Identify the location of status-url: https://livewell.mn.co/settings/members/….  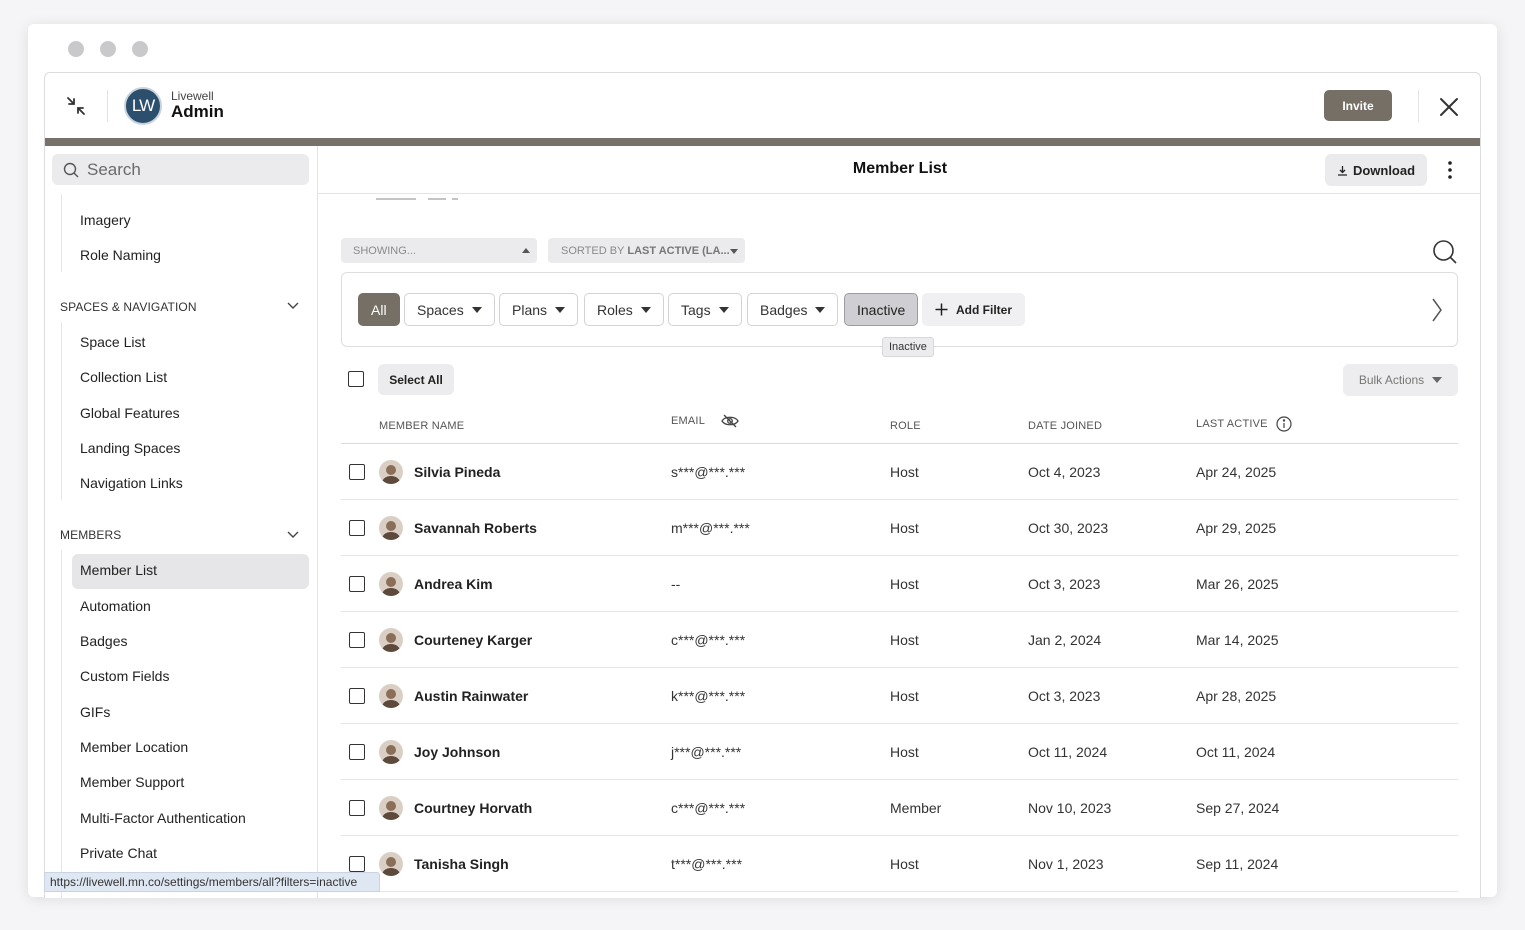
(212, 882).